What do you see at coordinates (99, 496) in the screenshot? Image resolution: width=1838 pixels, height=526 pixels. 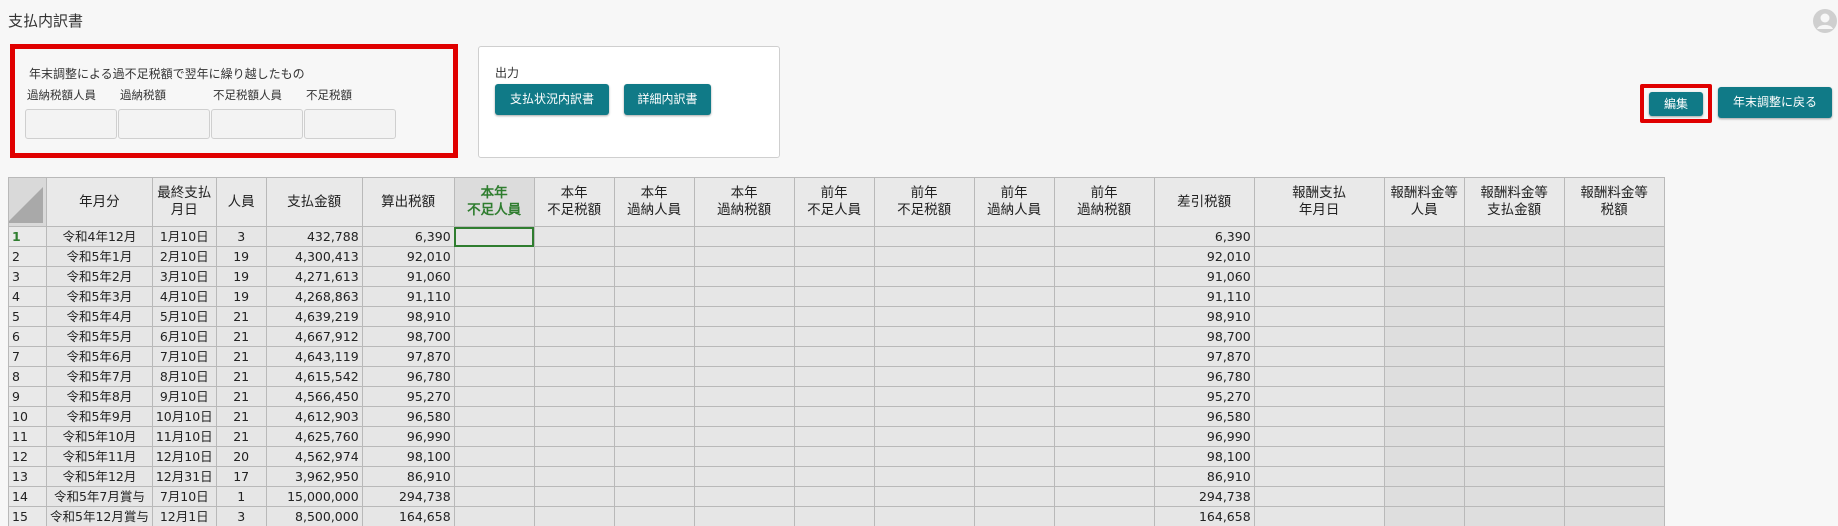 I see `cell-month: 令和5年7月賞与` at bounding box center [99, 496].